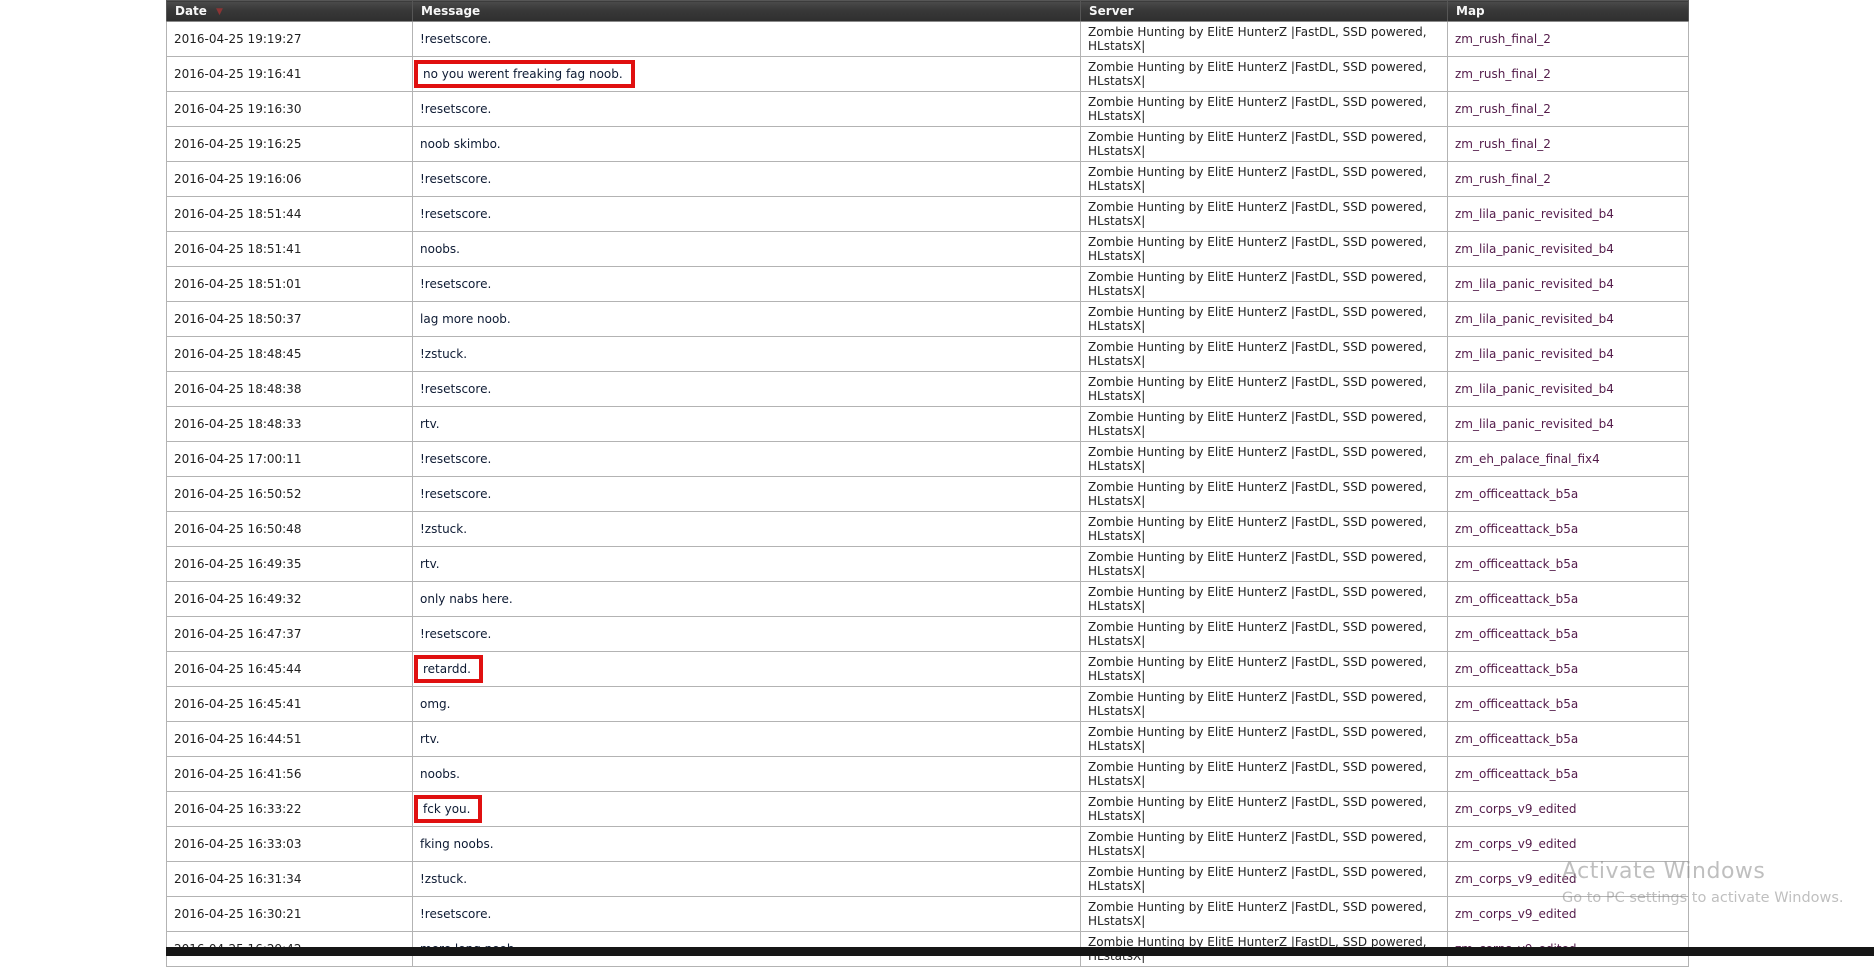 The image size is (1874, 967). Describe the element at coordinates (289, 249) in the screenshot. I see `date-cell: 2016-04-25 18:51:41` at that location.